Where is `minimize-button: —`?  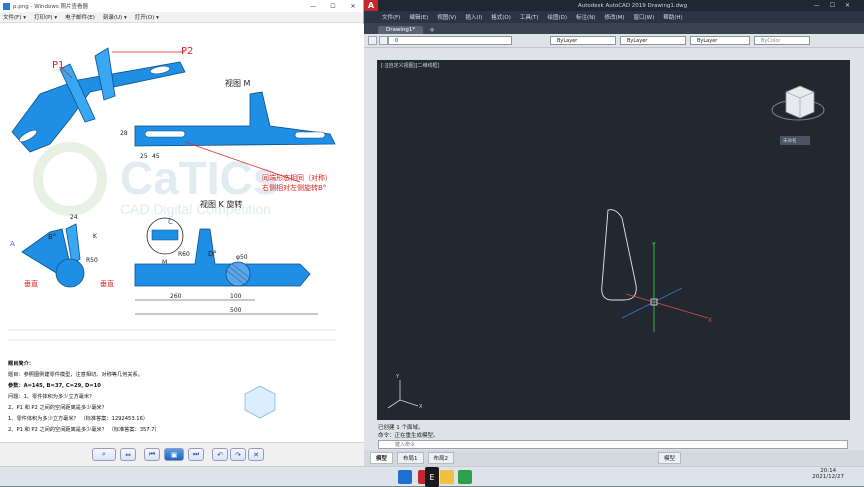
minimize-button: — is located at coordinates (313, 6).